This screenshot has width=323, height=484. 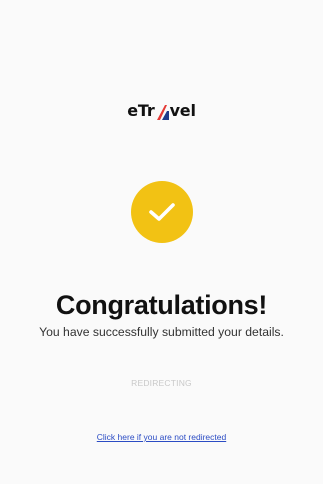 I want to click on manual-redirect-link: Click here if you are not redirected, so click(x=161, y=437).